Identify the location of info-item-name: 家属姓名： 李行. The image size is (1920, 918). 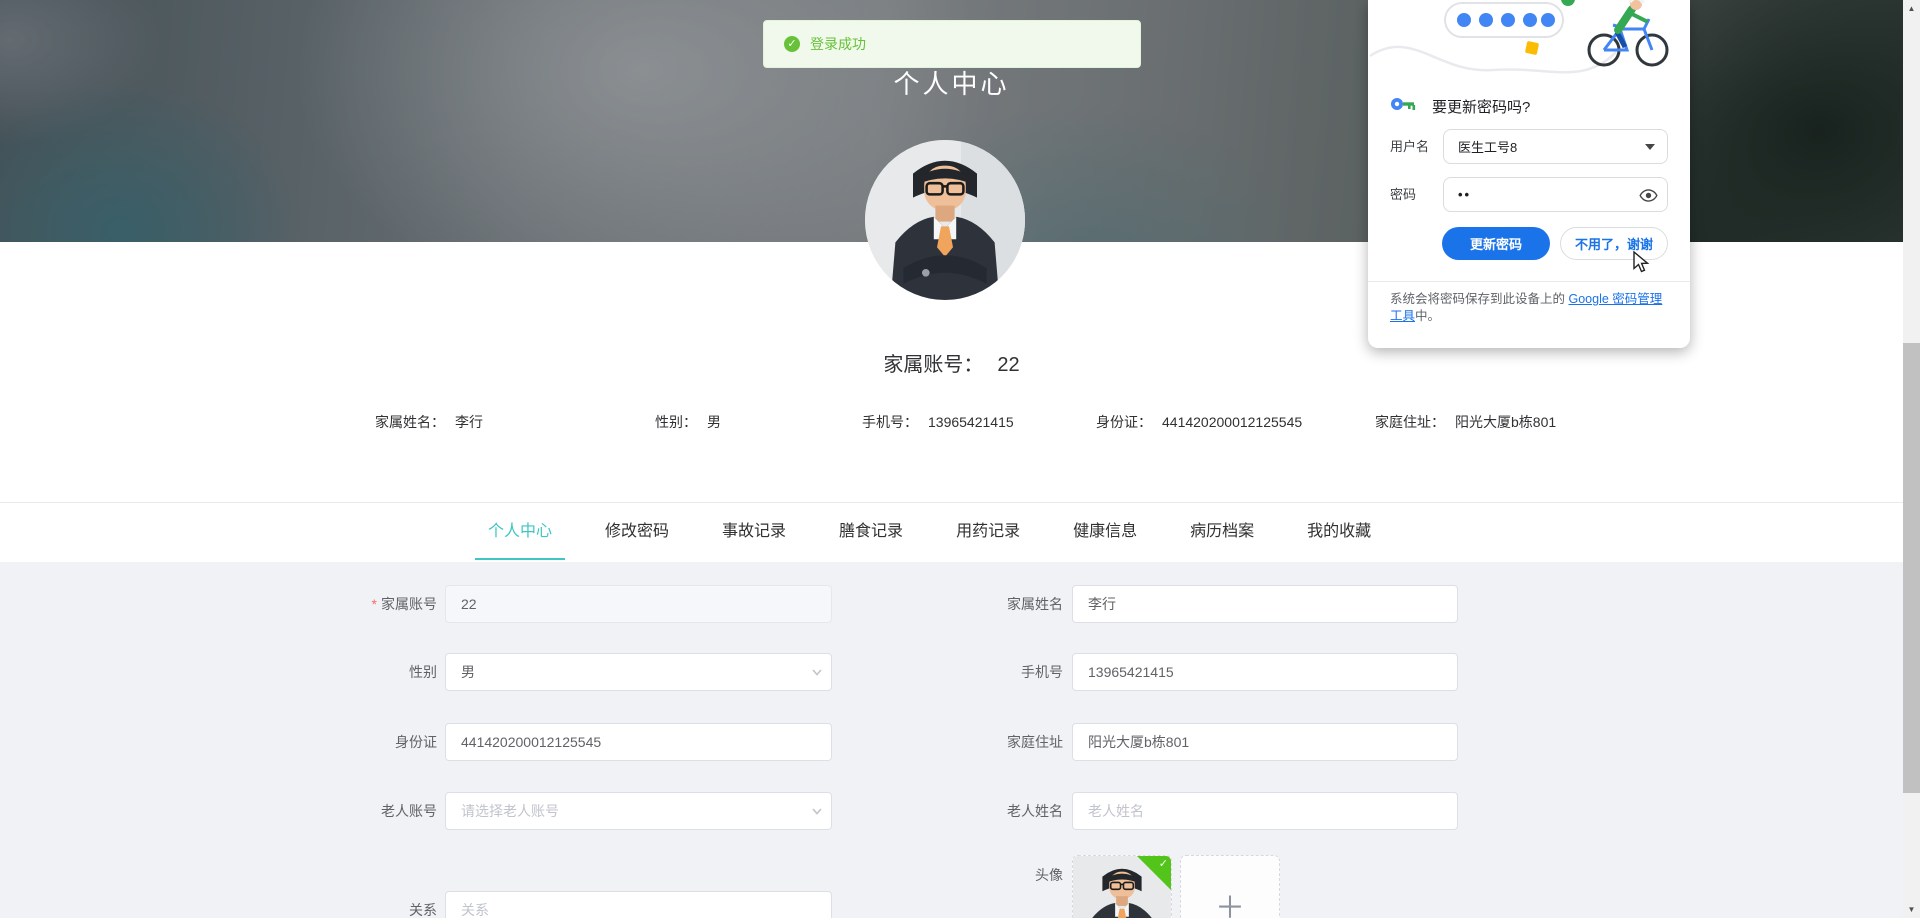
(429, 422).